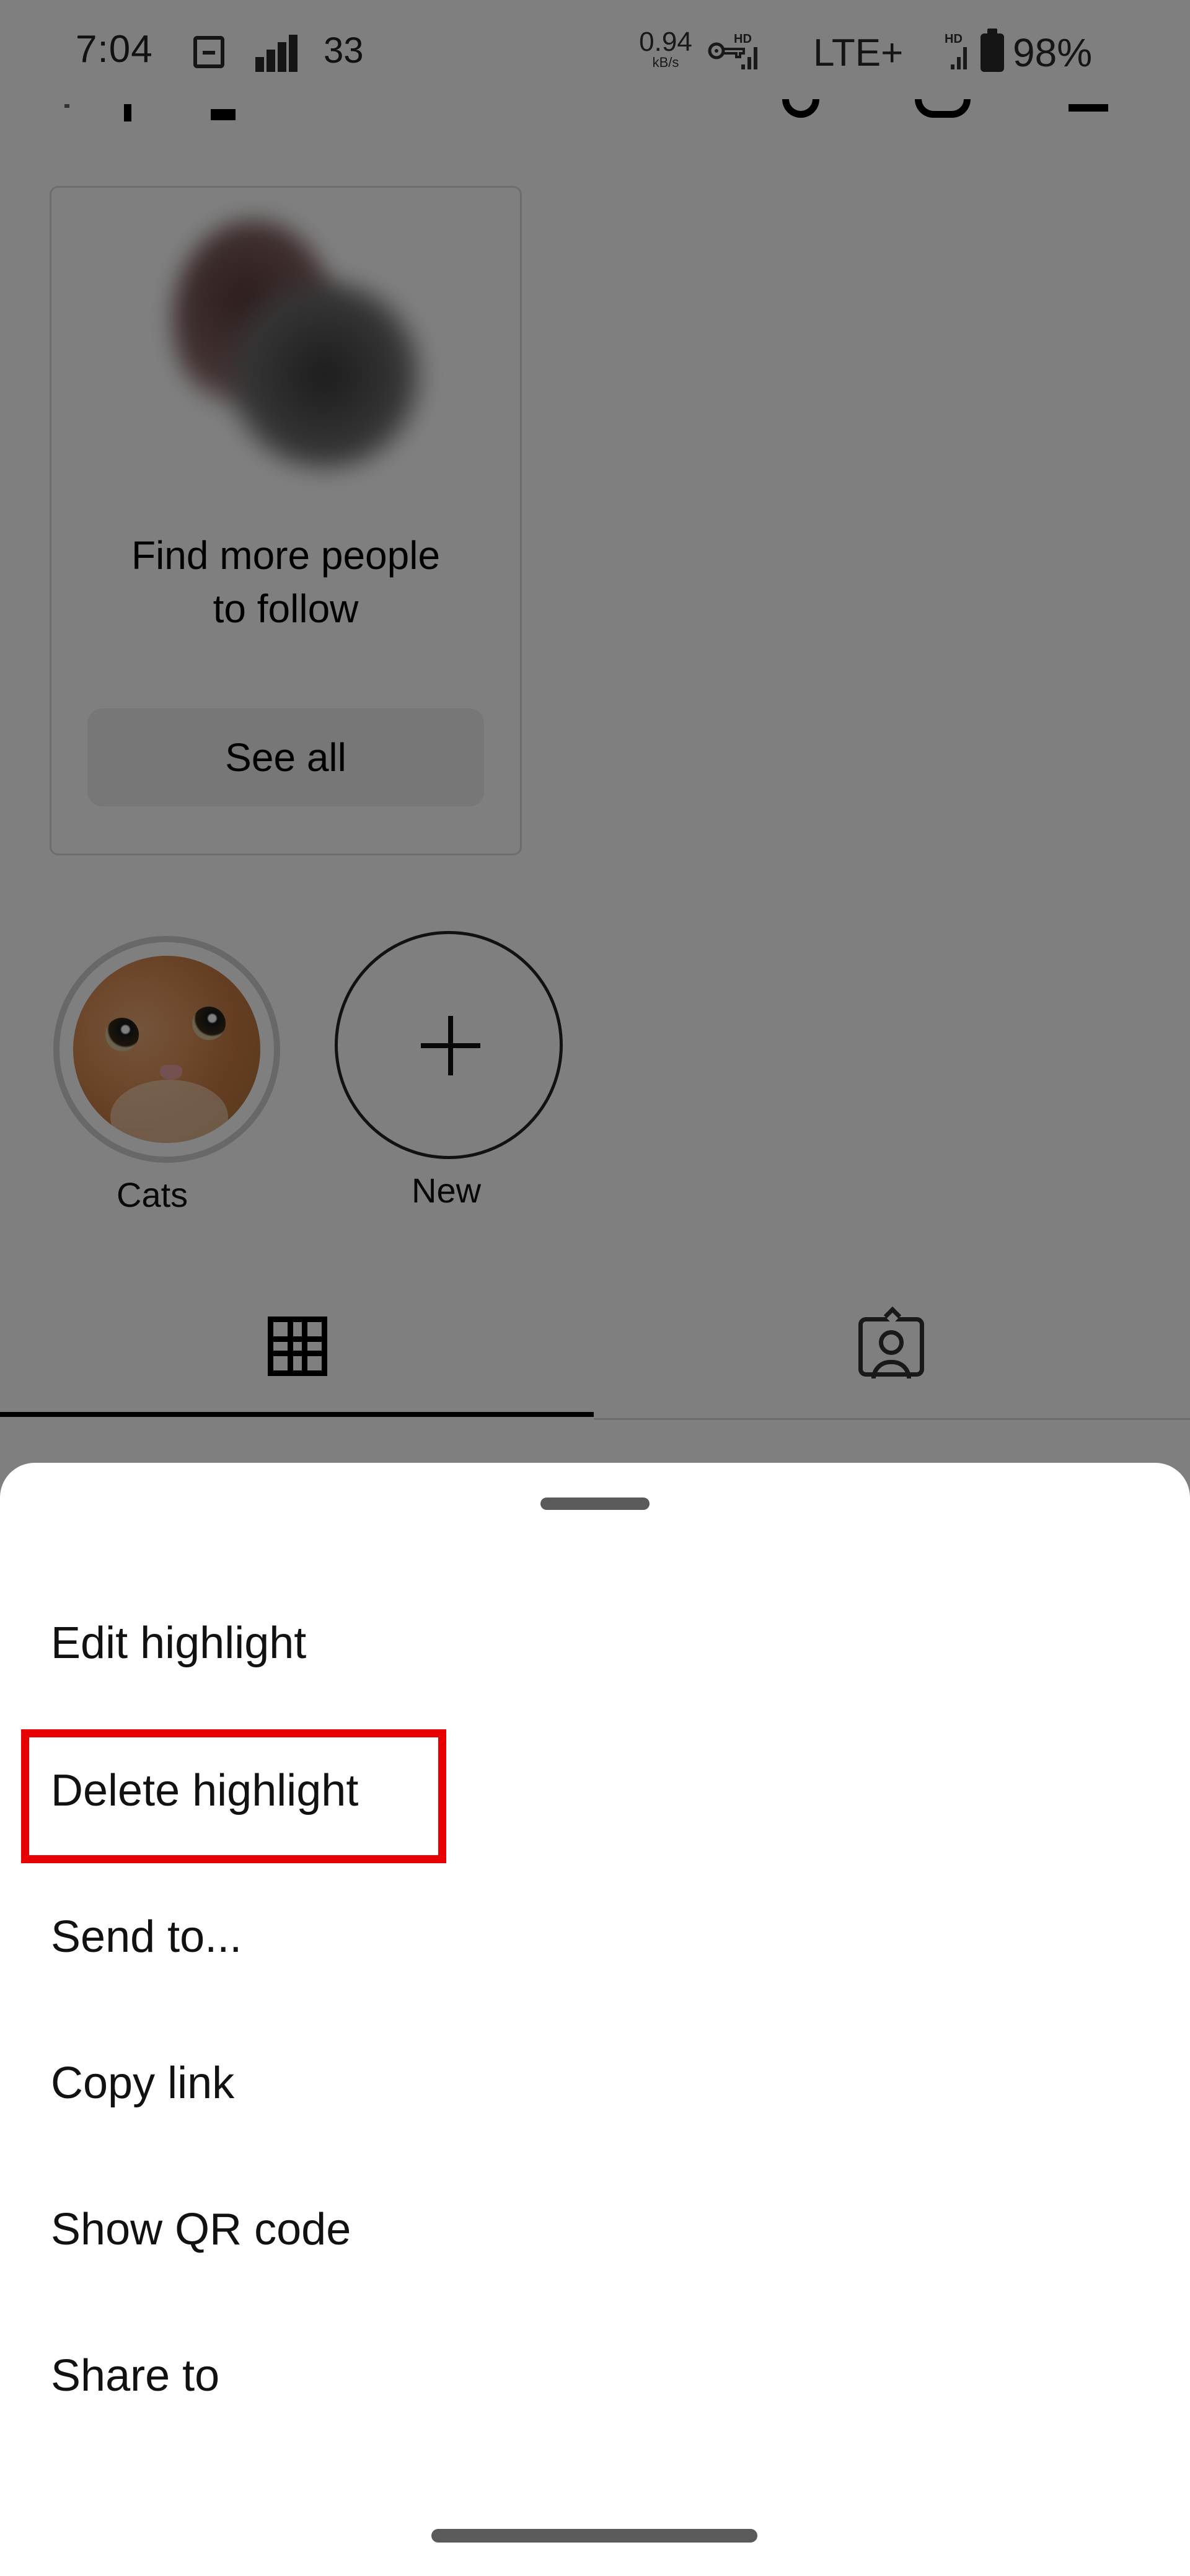 The width and height of the screenshot is (1190, 2576). I want to click on annotation-highlight-box, so click(233, 1796).